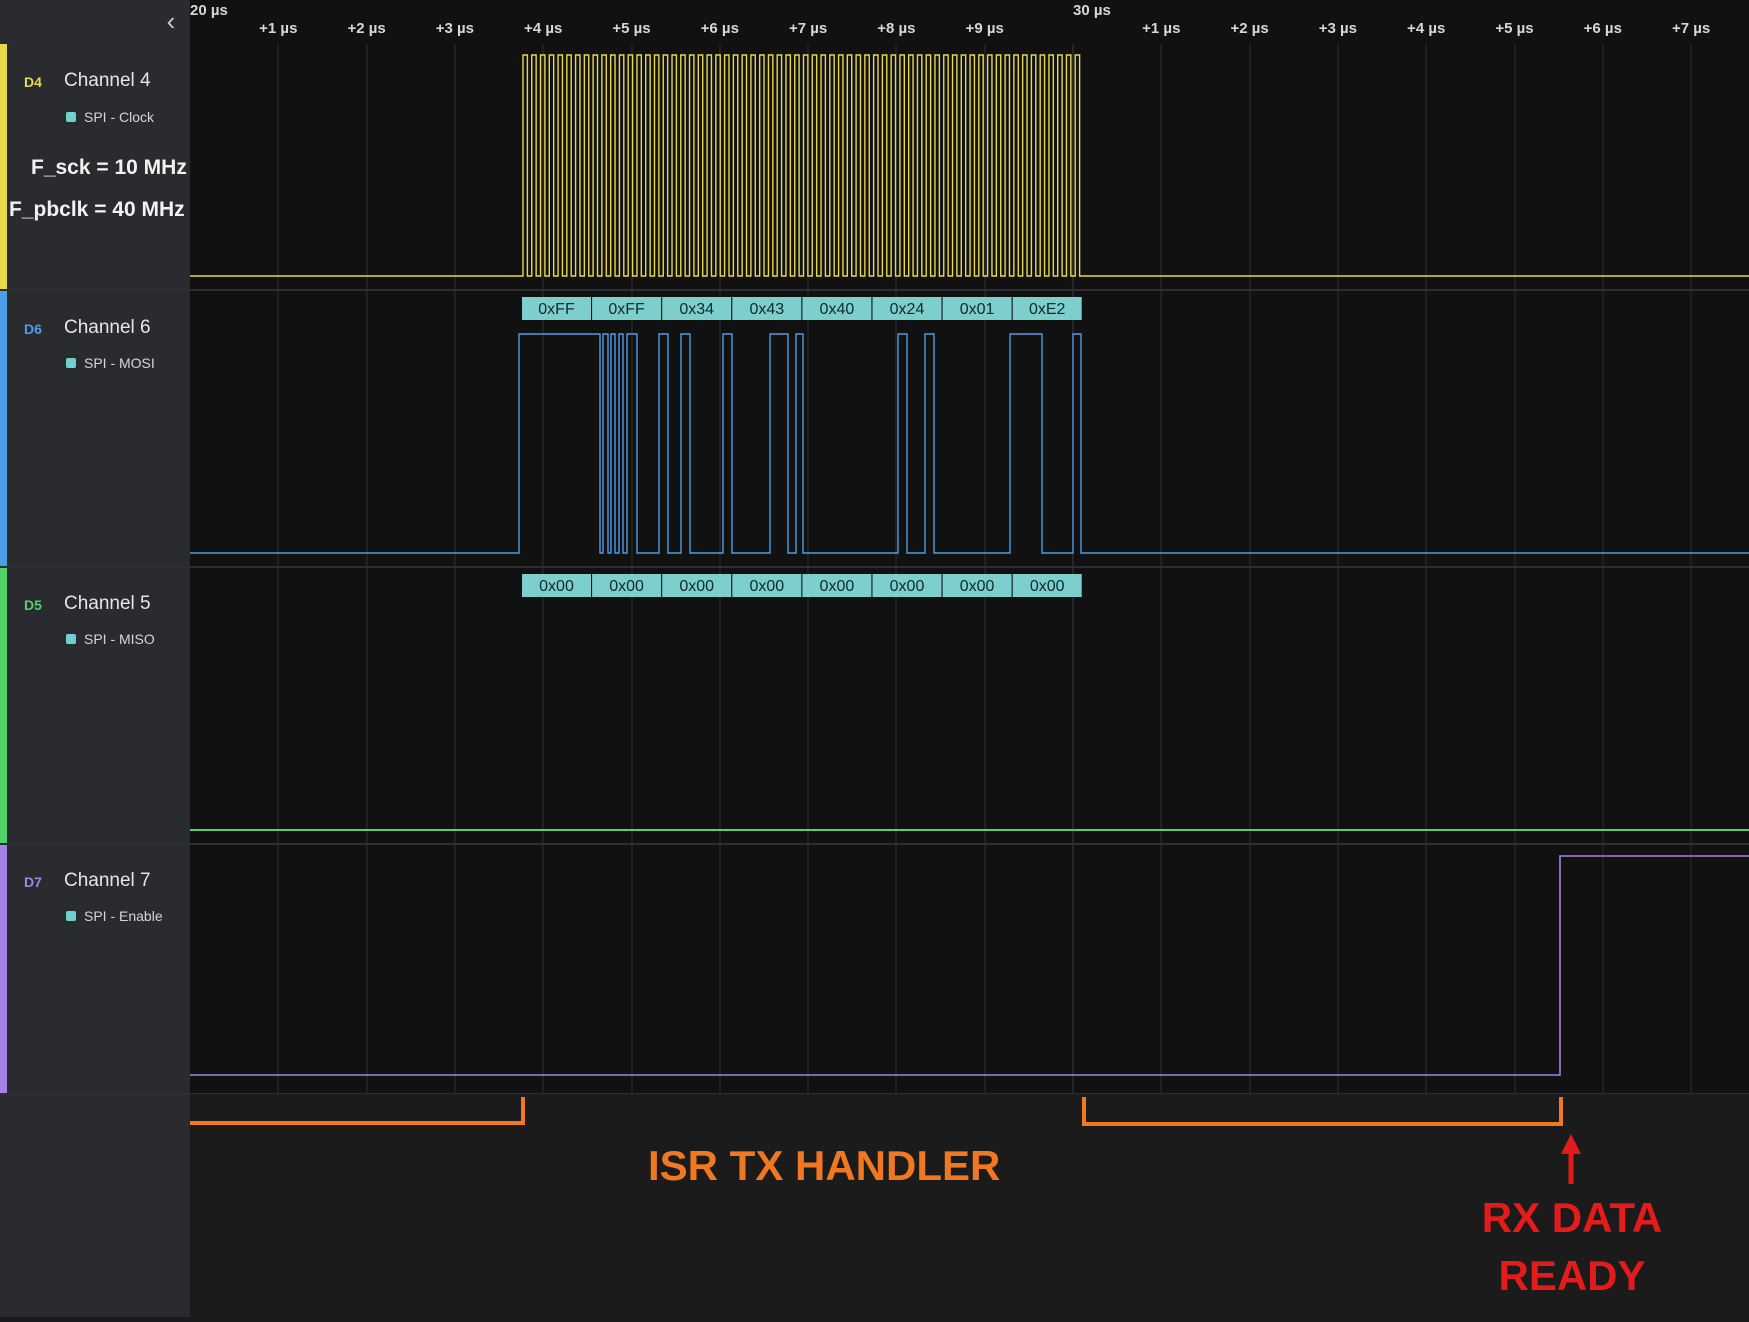 The width and height of the screenshot is (1749, 1322). I want to click on mosi-decode-value: 0x43, so click(766, 309).